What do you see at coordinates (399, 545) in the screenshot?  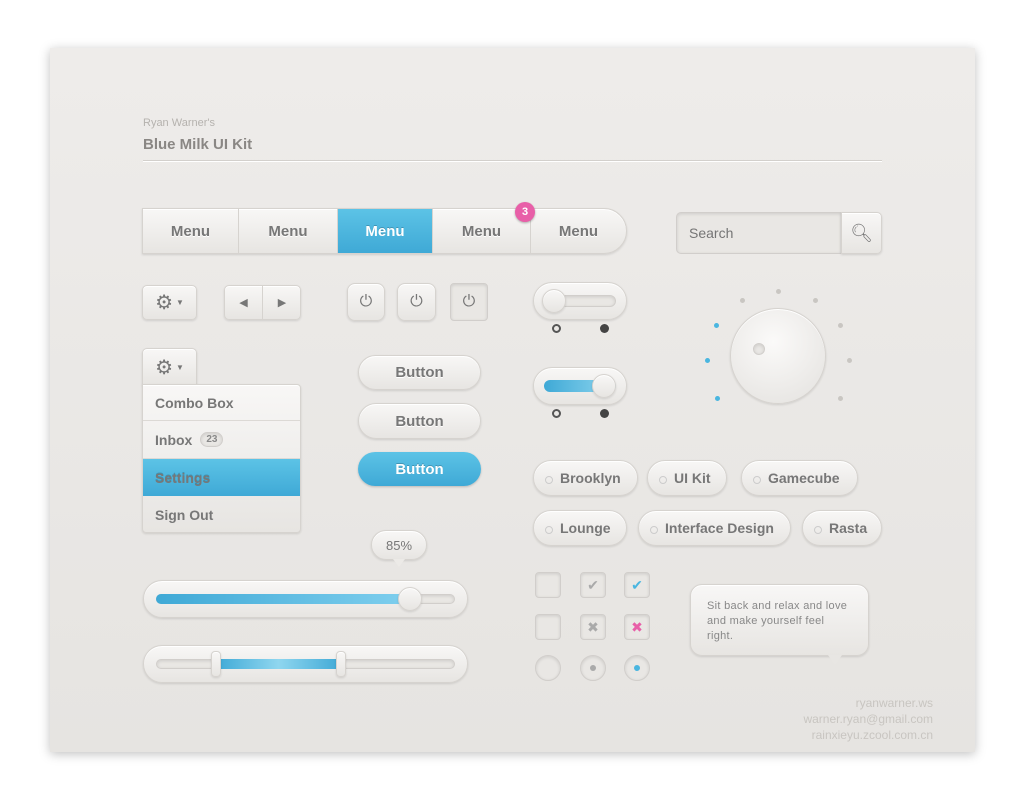 I see `slider-tooltip: 85%` at bounding box center [399, 545].